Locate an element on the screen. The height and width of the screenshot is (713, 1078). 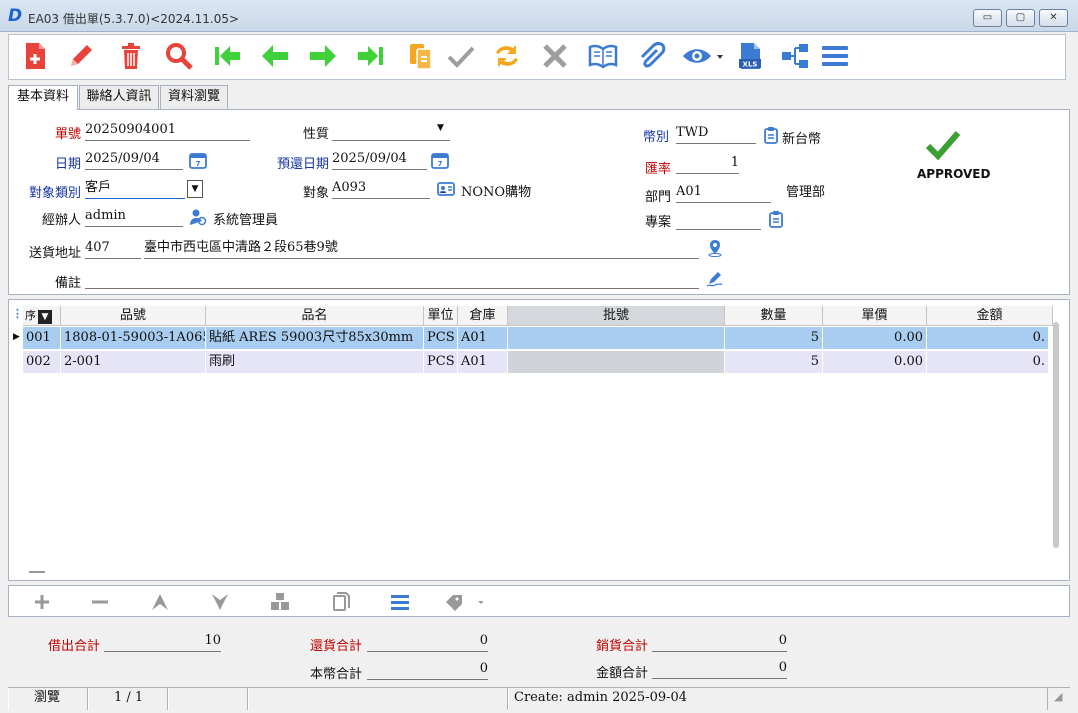
first-record-icon is located at coordinates (227, 57).